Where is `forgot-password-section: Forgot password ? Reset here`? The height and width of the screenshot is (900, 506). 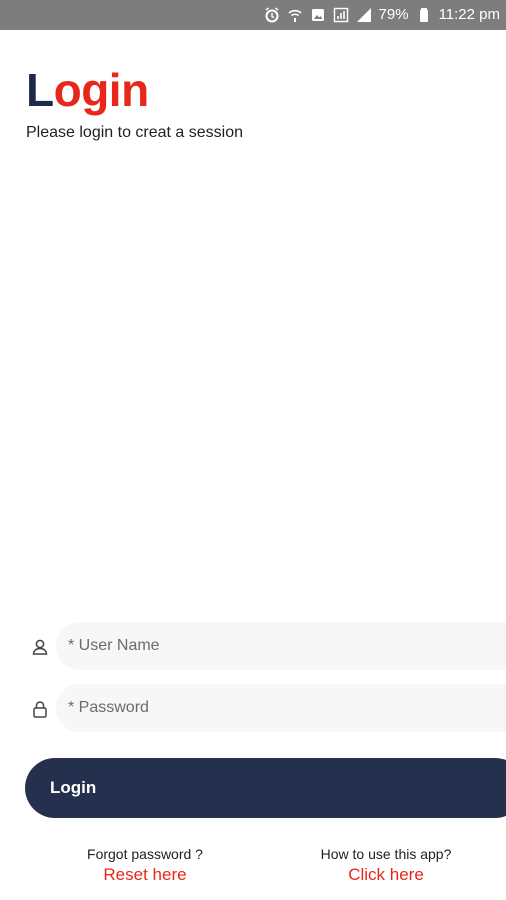 forgot-password-section: Forgot password ? Reset here is located at coordinates (145, 866).